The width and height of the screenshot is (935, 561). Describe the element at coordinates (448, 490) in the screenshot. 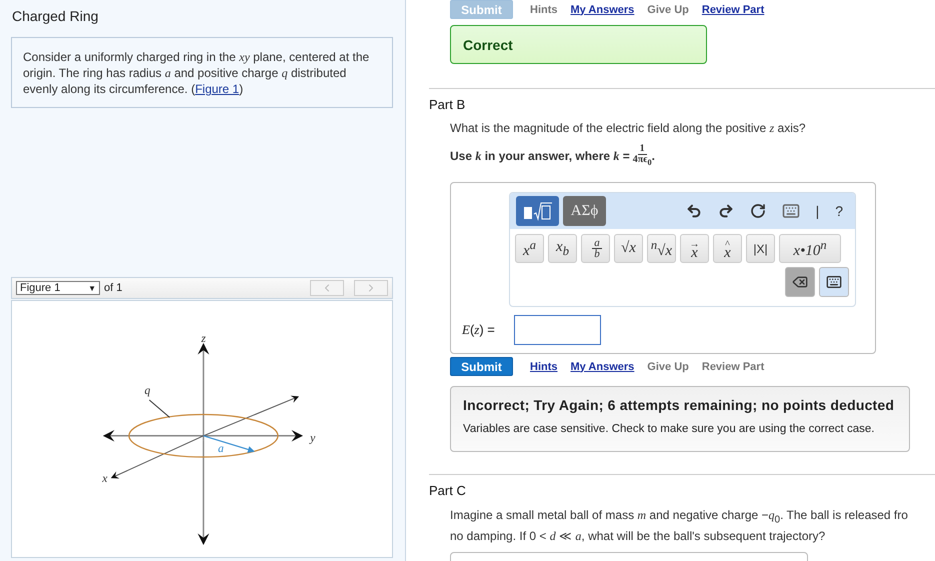

I see `part-title: Part C` at that location.